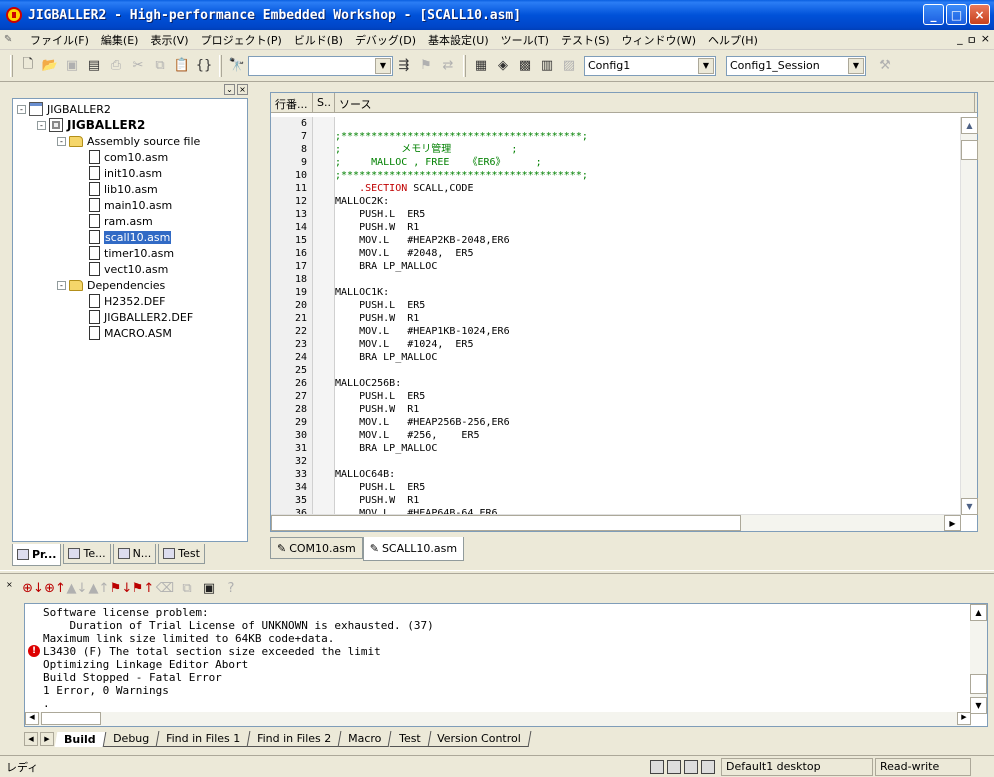  I want to click on tree-node: MACRO.ASM, so click(130, 333).